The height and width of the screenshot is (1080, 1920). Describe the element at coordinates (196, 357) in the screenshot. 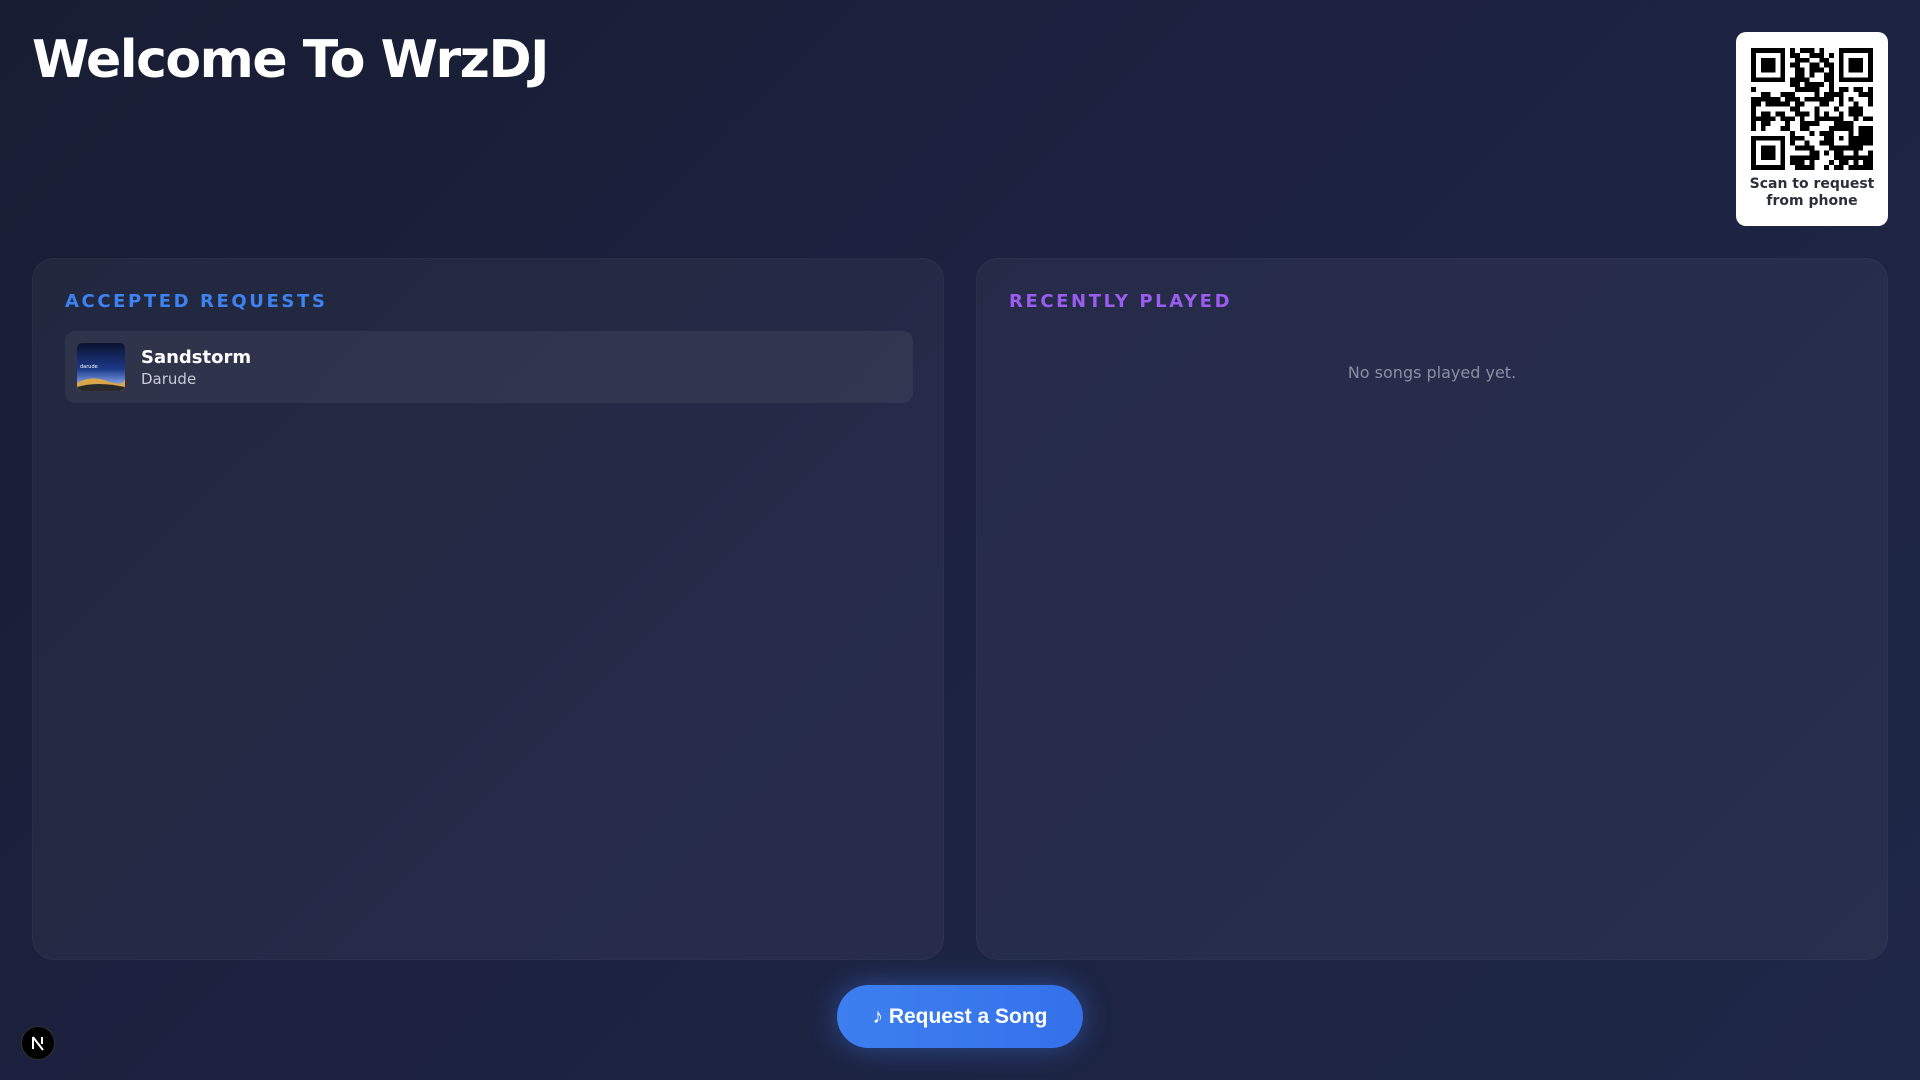

I see `song-title: Sandstorm` at that location.